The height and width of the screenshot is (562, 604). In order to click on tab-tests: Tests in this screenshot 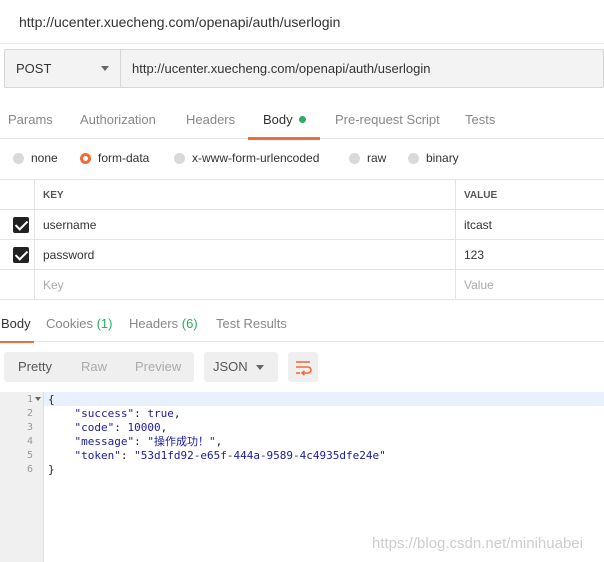, I will do `click(480, 119)`.